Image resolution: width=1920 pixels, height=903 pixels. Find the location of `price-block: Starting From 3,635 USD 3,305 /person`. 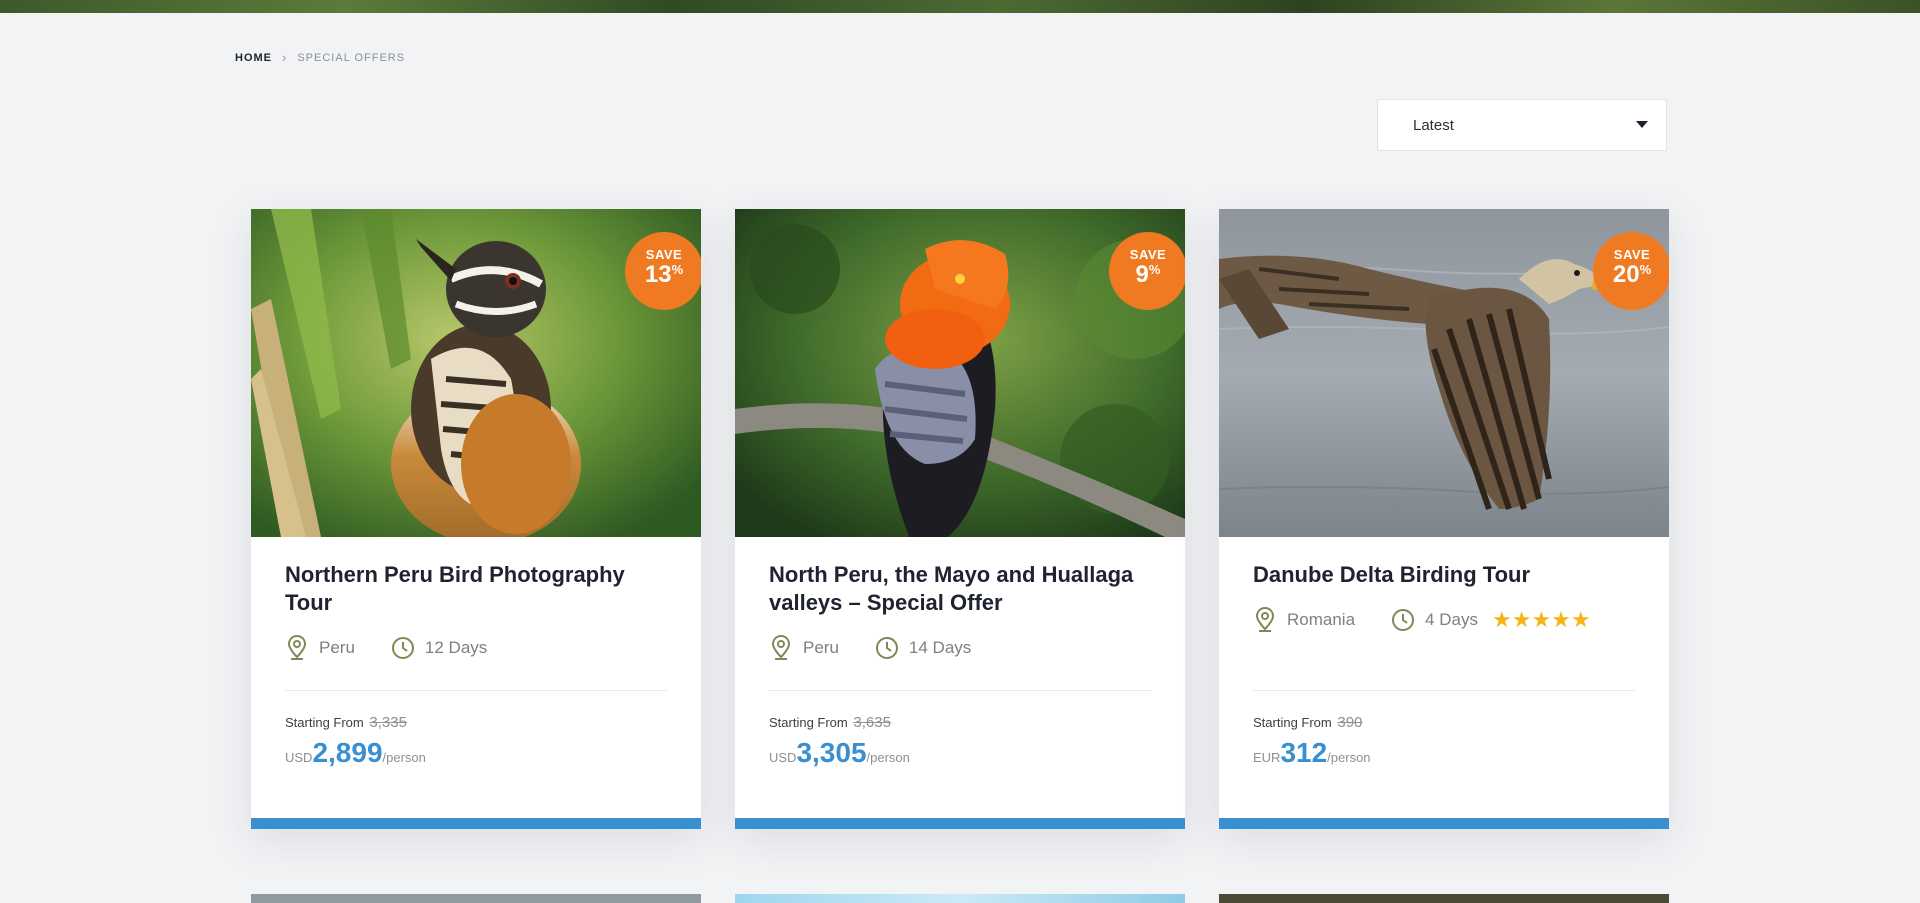

price-block: Starting From 3,635 USD 3,305 /person is located at coordinates (839, 741).